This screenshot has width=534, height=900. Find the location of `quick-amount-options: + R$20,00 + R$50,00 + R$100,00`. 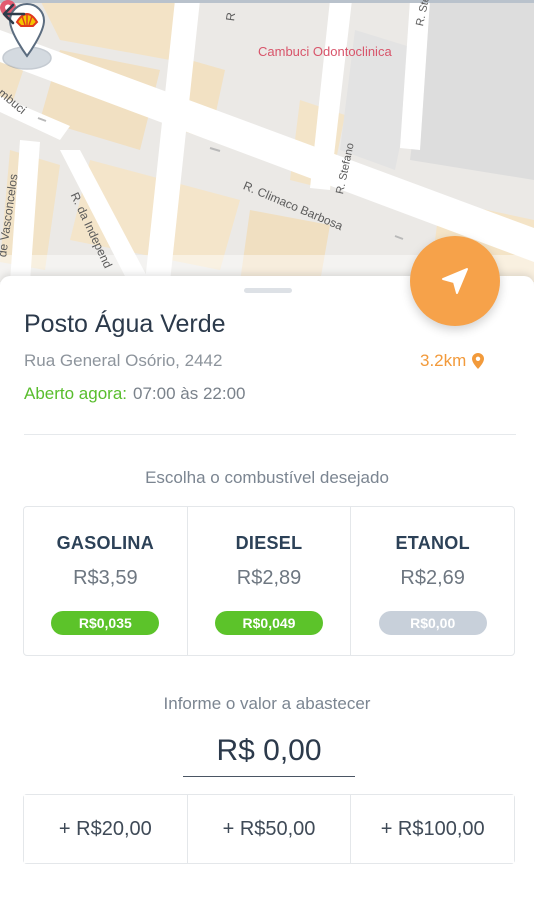

quick-amount-options: + R$20,00 + R$50,00 + R$100,00 is located at coordinates (269, 829).